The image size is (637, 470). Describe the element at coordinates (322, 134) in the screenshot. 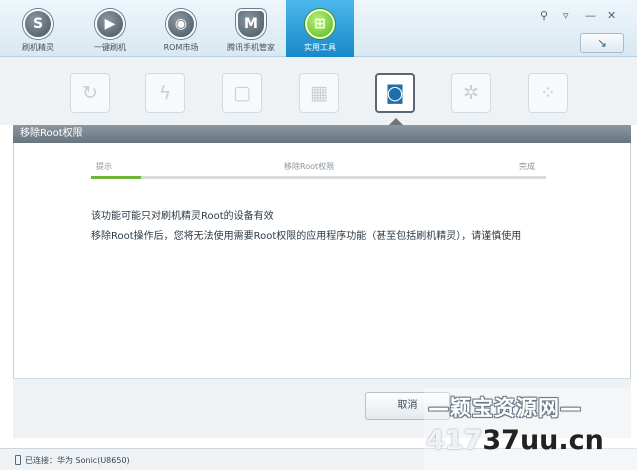

I see `section-title: 移除Root权限` at that location.